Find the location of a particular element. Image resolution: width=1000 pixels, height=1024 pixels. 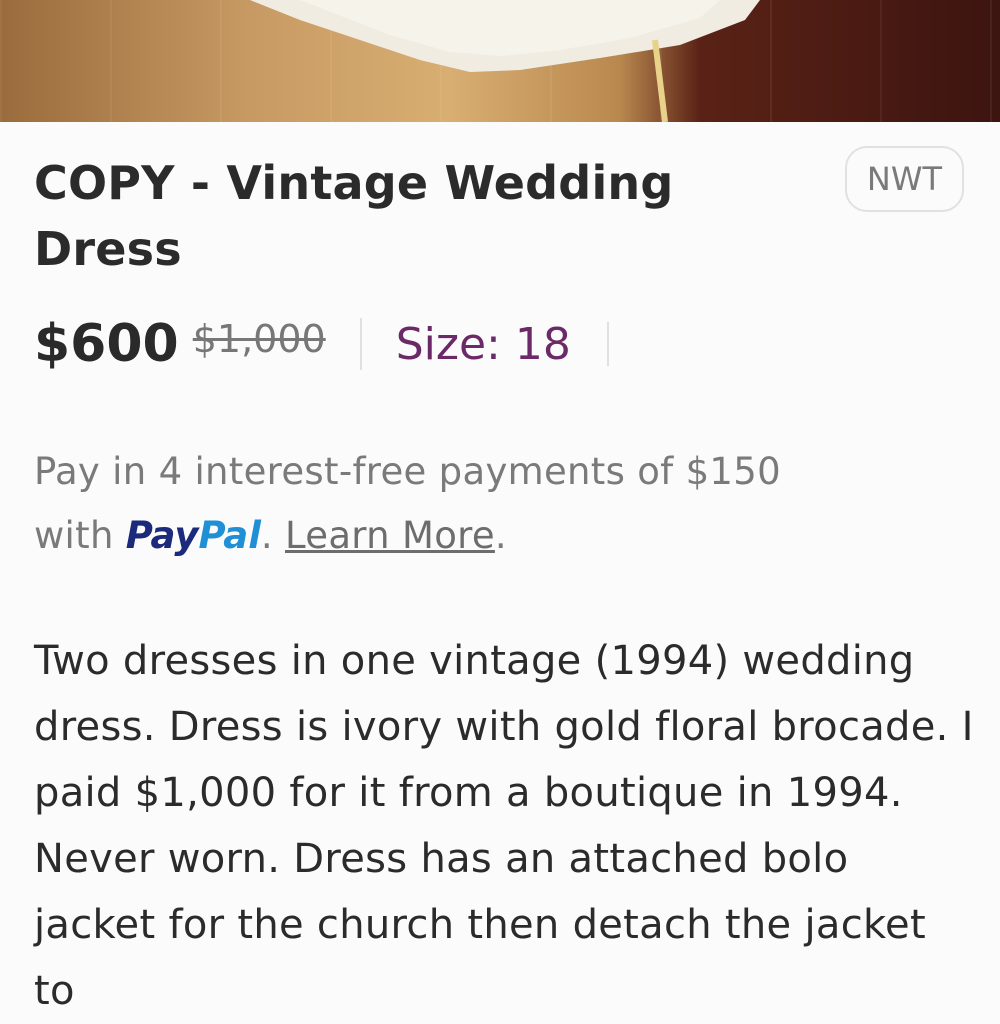

listing-header: COPY - Vintage Wedding Dress NWT is located at coordinates (499, 214).